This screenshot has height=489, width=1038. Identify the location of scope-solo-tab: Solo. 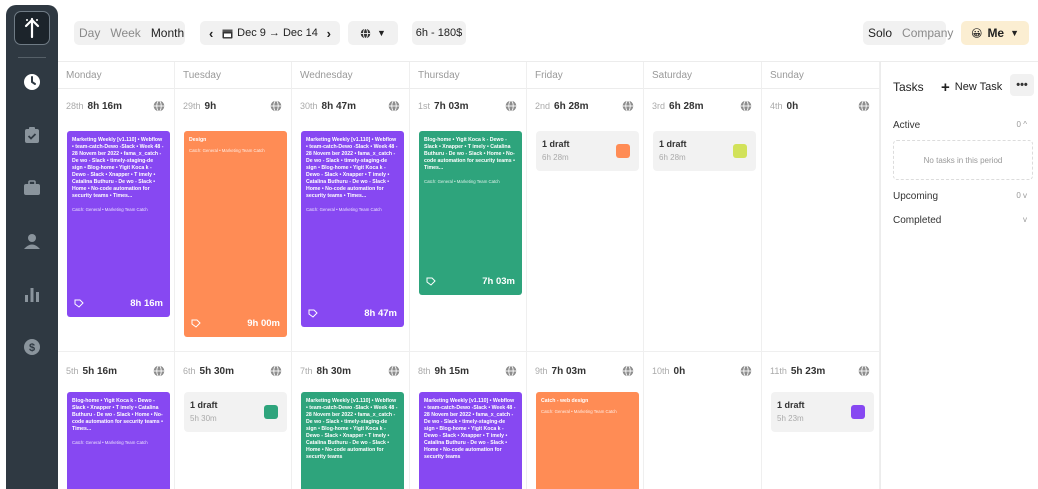
(880, 33).